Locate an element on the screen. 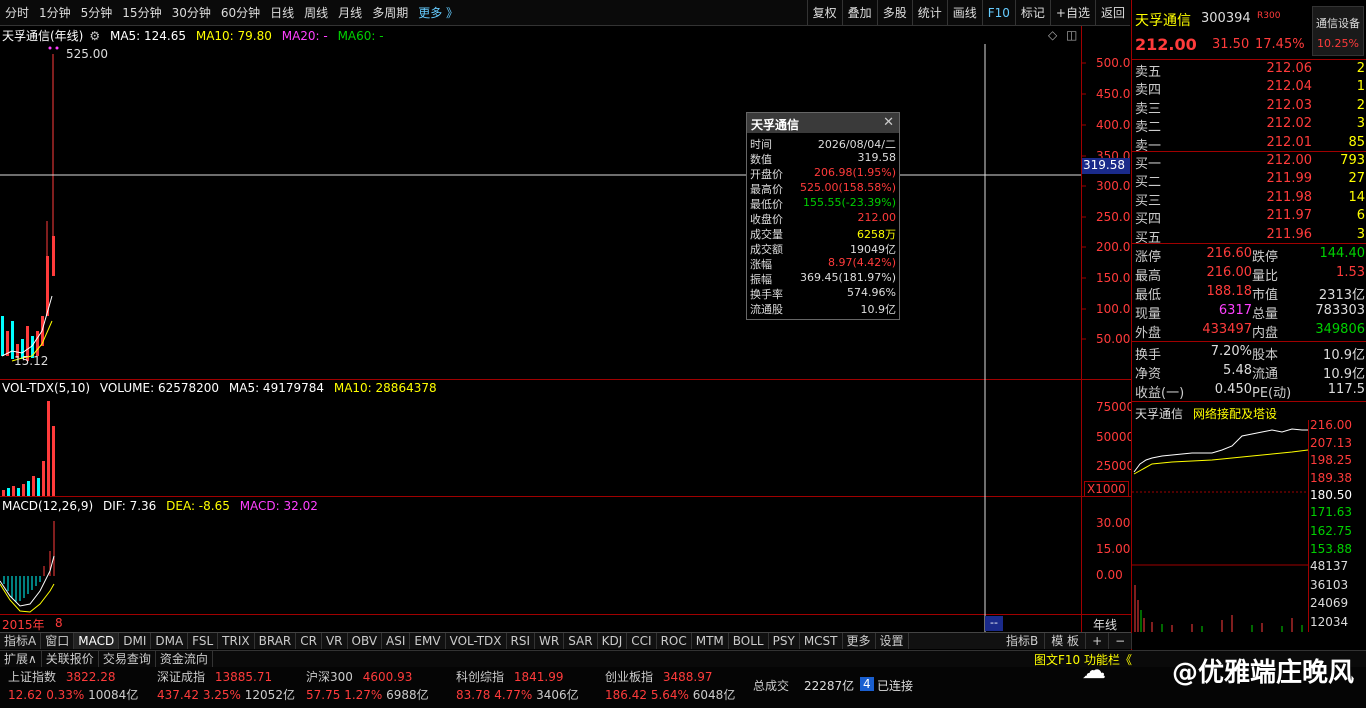 The height and width of the screenshot is (708, 1366). restore-rights-button: 复权 is located at coordinates (824, 13).